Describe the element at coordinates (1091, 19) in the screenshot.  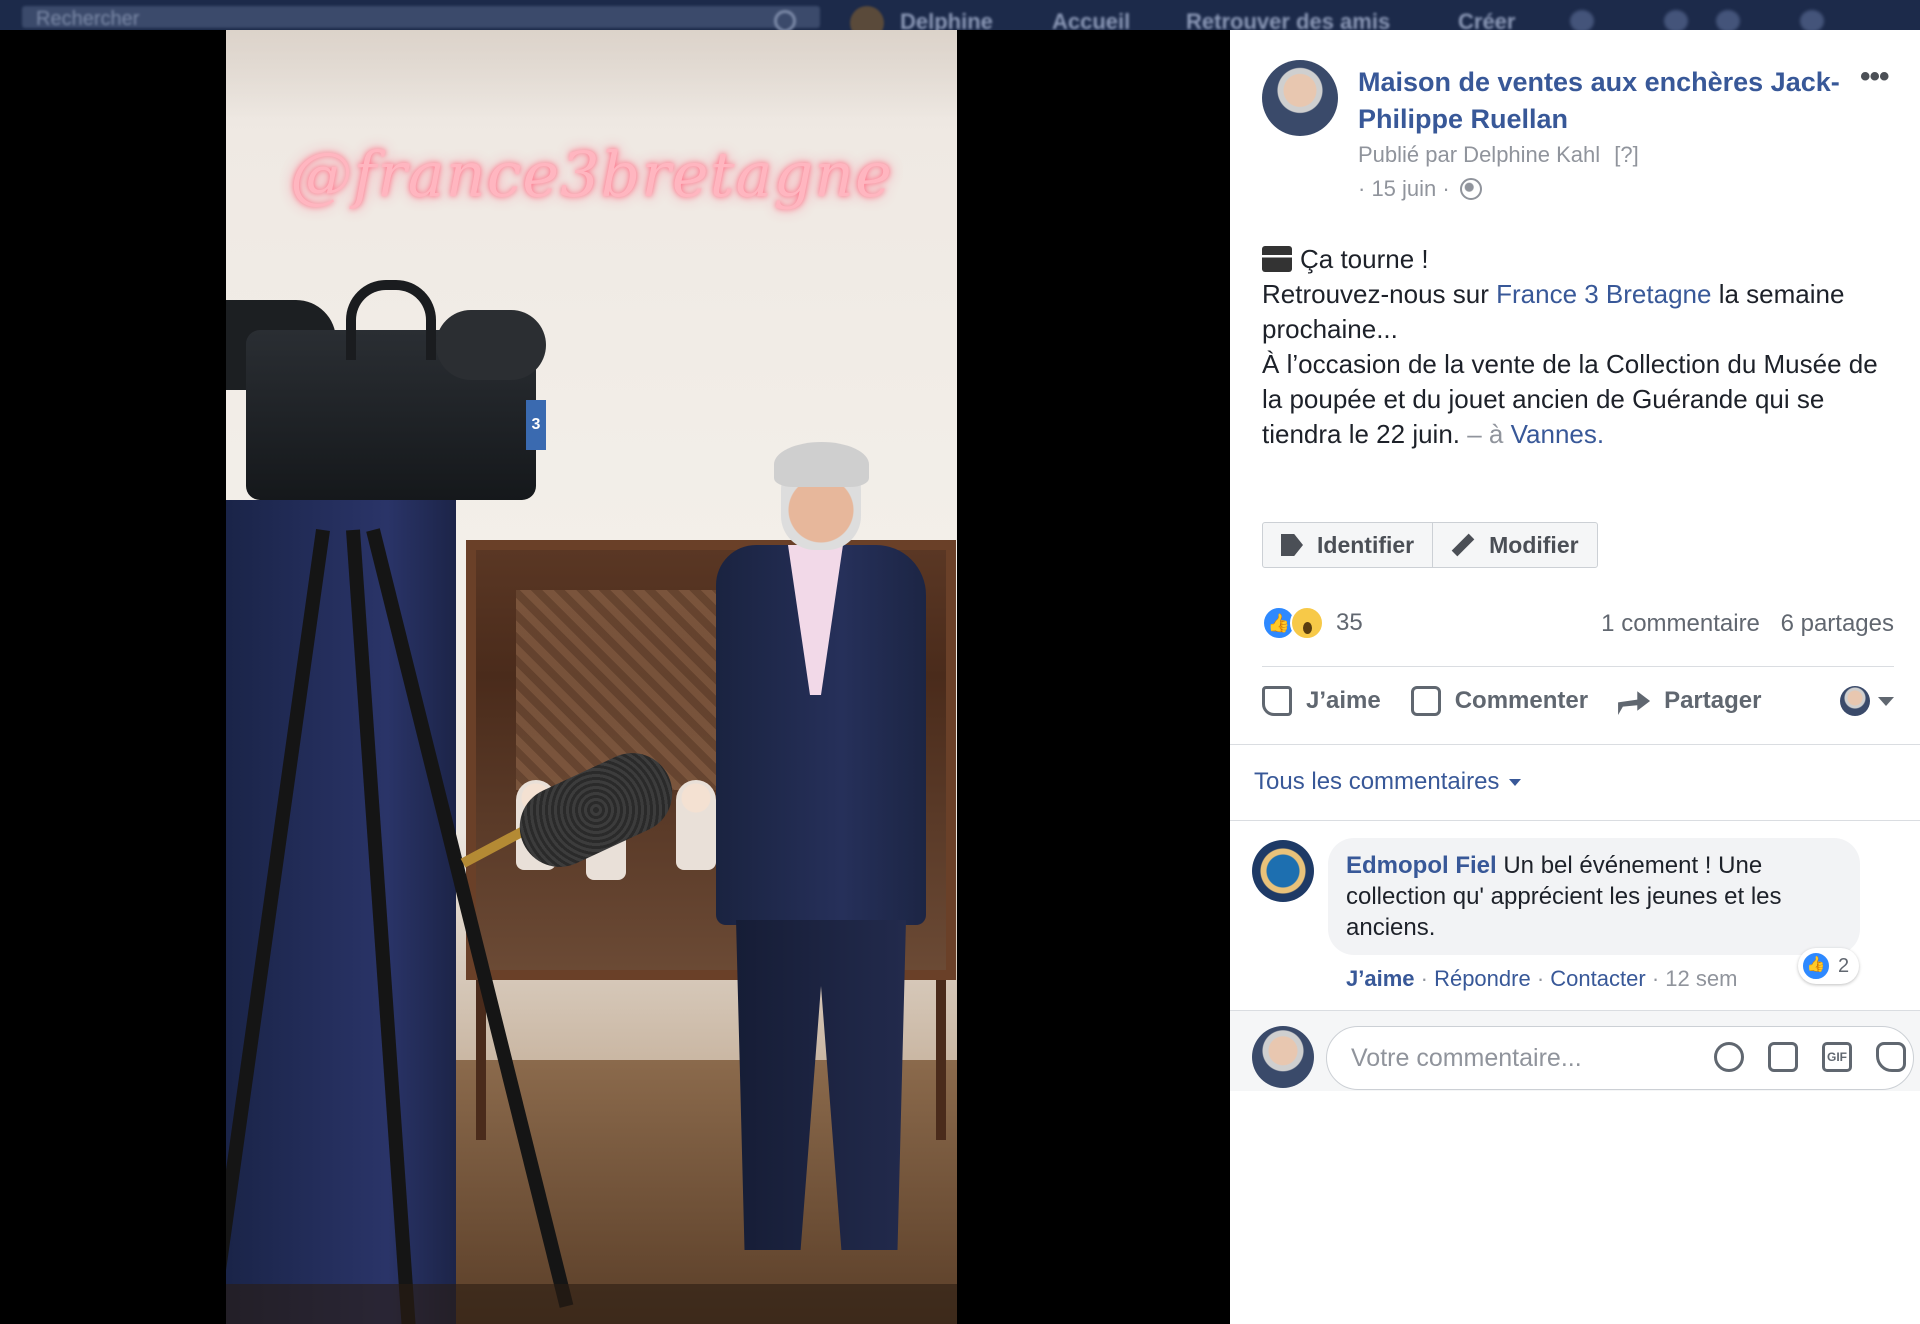
I see `nav-home: Accueil` at that location.